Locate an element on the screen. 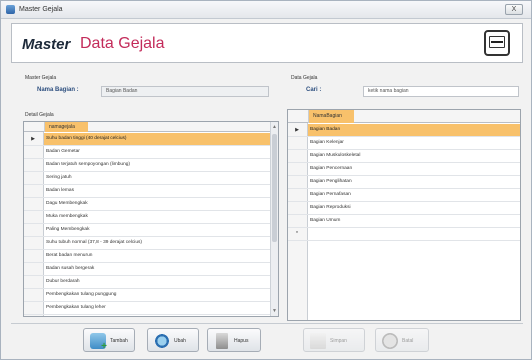 The image size is (532, 360). nama-bagian-field: Bagian Badan is located at coordinates (185, 91).